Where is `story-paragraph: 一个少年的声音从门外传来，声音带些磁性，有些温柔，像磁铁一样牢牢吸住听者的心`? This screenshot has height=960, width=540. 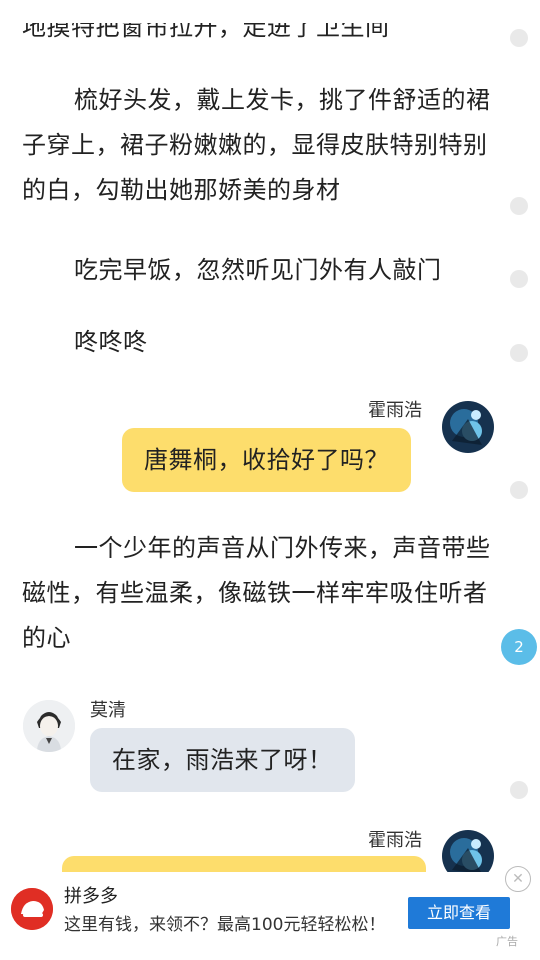
story-paragraph: 一个少年的声音从门外传来，声音带些磁性，有些温柔，像磁铁一样牢牢吸住听者的心 is located at coordinates (256, 593).